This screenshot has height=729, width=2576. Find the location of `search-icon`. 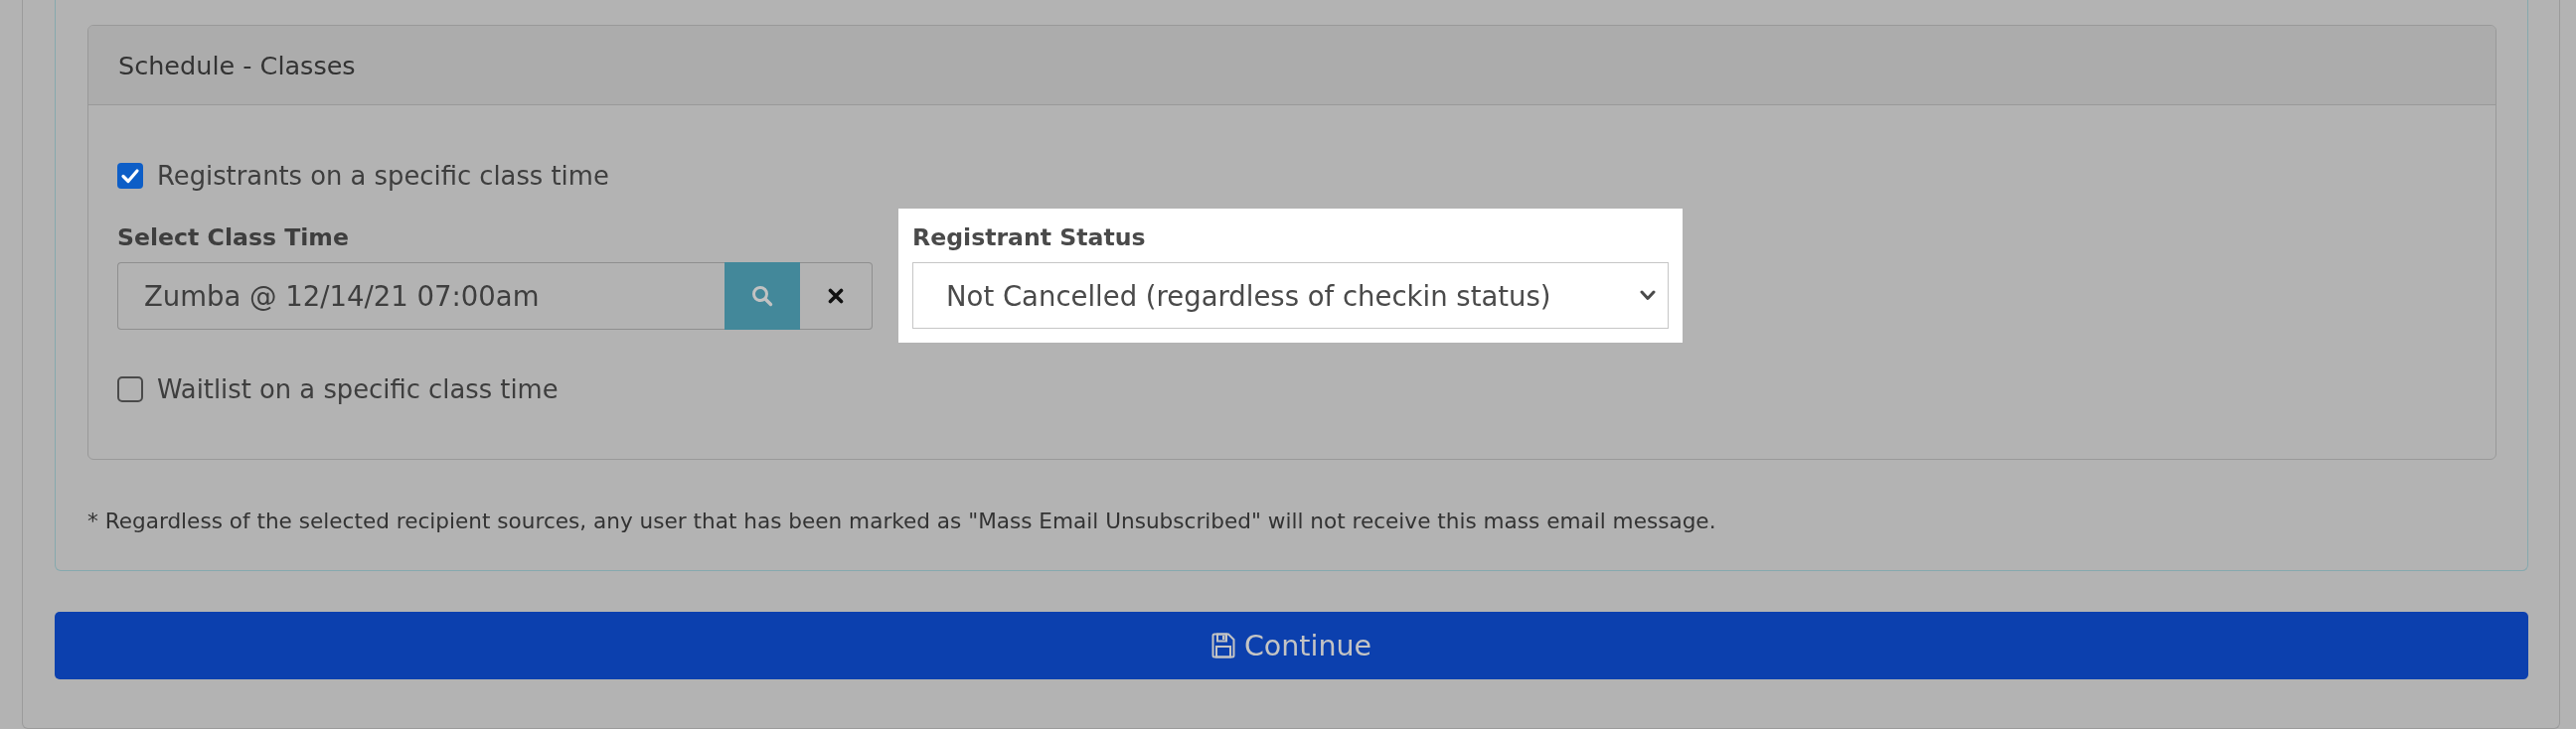

search-icon is located at coordinates (762, 296).